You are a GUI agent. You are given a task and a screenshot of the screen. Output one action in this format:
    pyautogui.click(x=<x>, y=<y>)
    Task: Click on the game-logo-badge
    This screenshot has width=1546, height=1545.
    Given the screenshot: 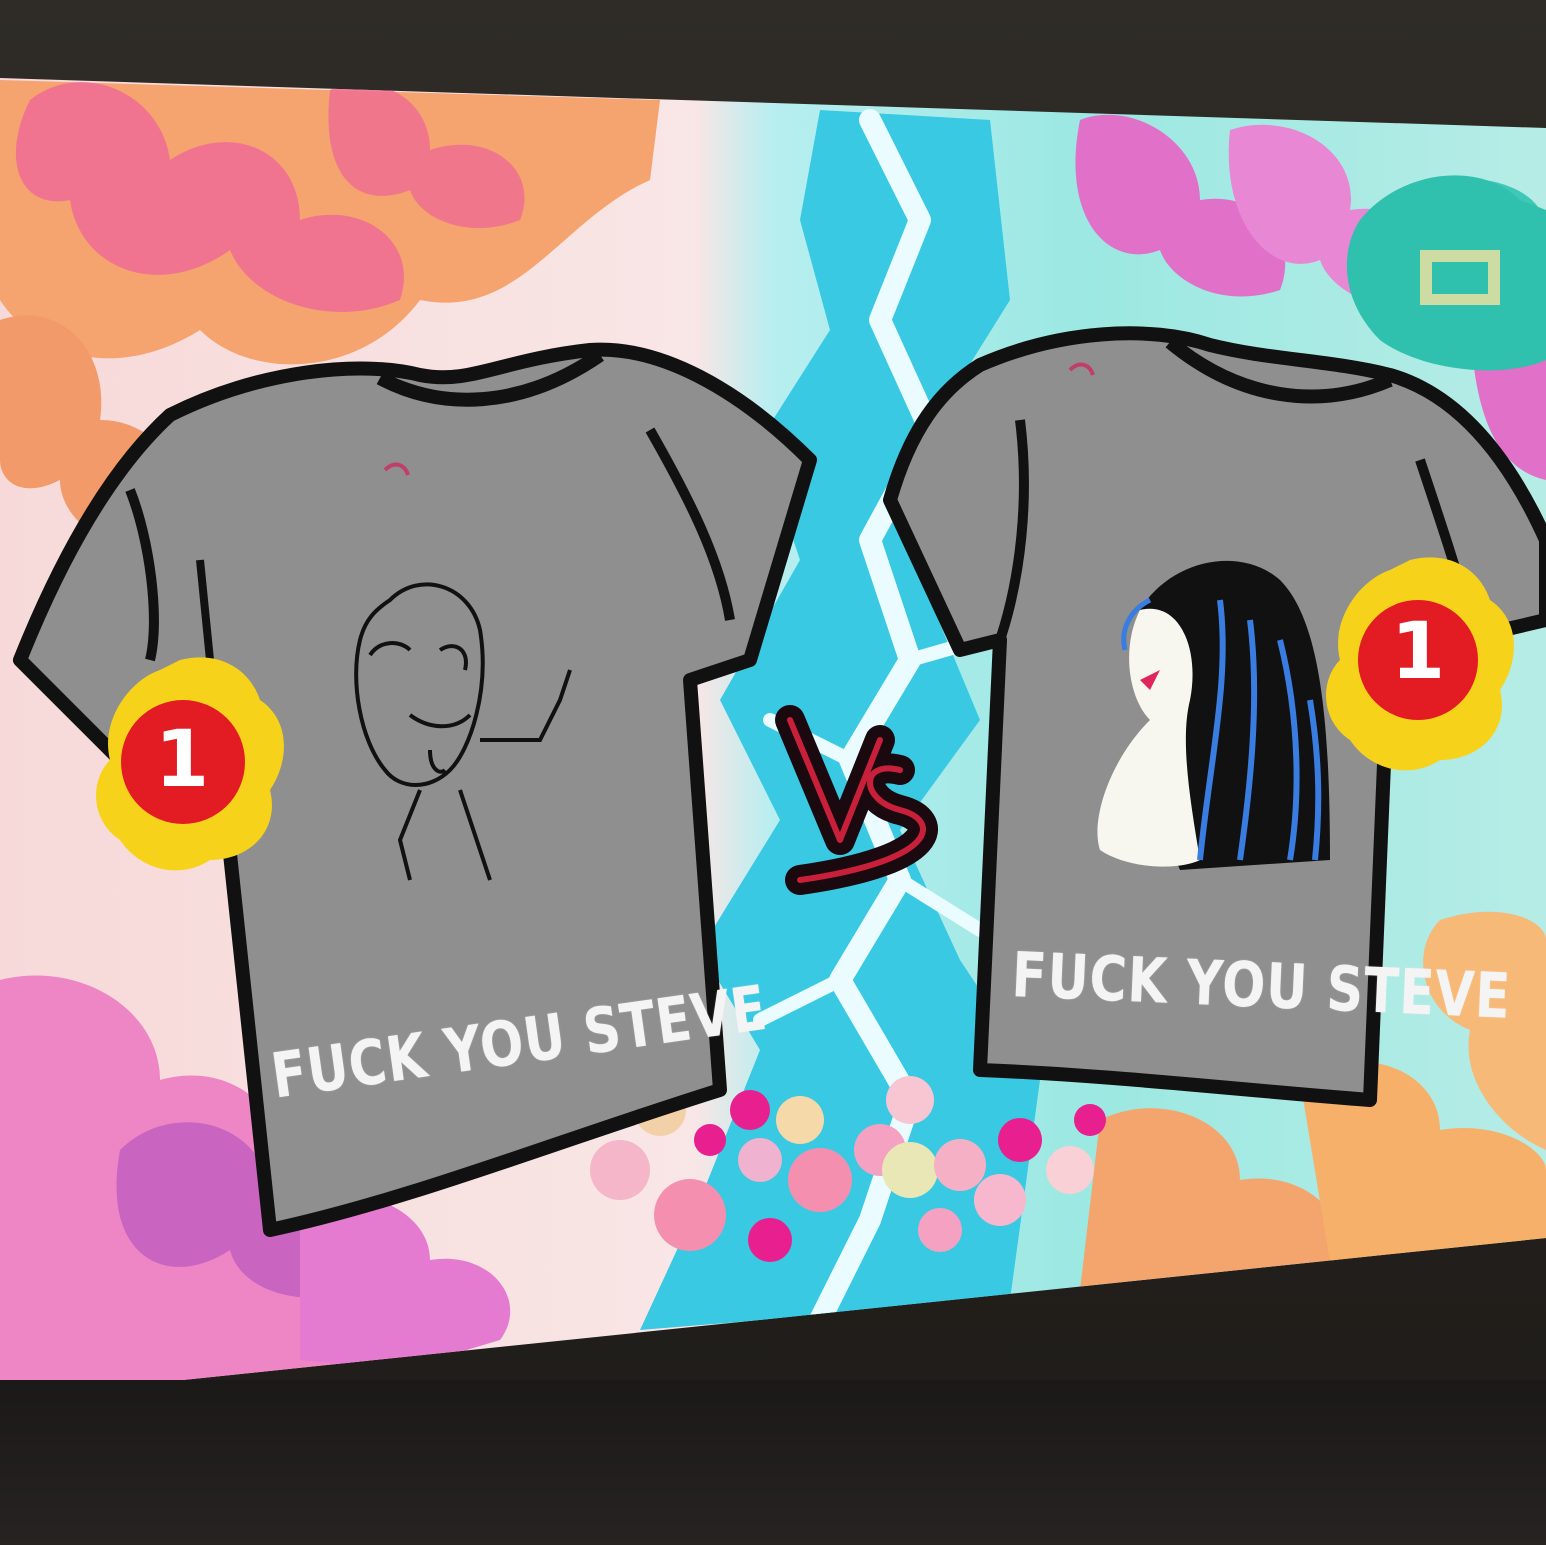 What is the action you would take?
    pyautogui.click(x=1446, y=273)
    